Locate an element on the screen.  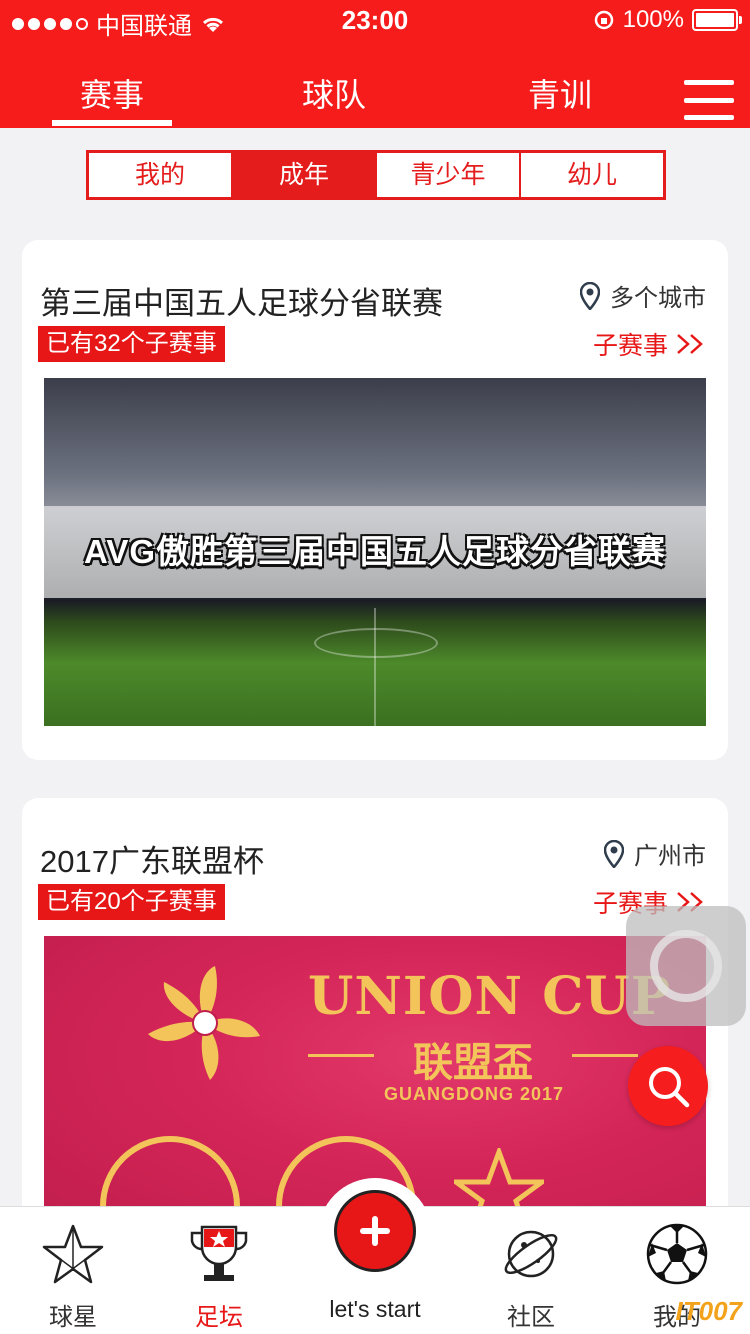
tab-teams: 球队 is located at coordinates (334, 93).